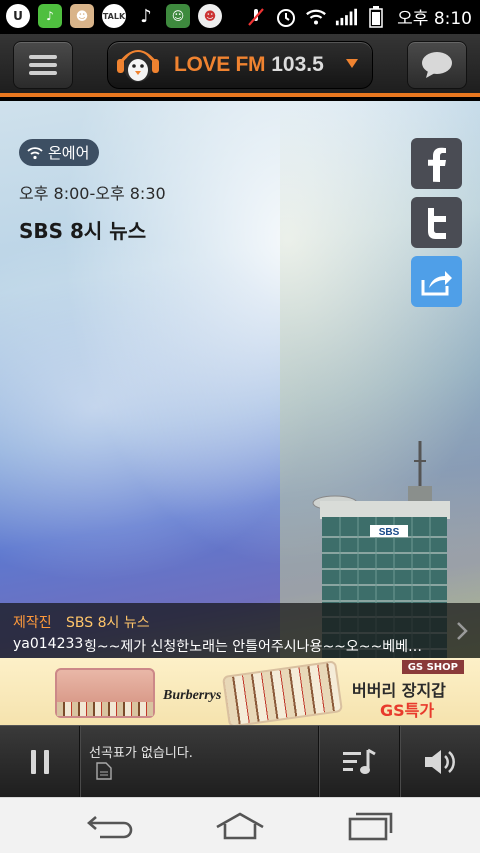 The height and width of the screenshot is (853, 480). What do you see at coordinates (138, 66) in the screenshot?
I see `penguin-logo-icon` at bounding box center [138, 66].